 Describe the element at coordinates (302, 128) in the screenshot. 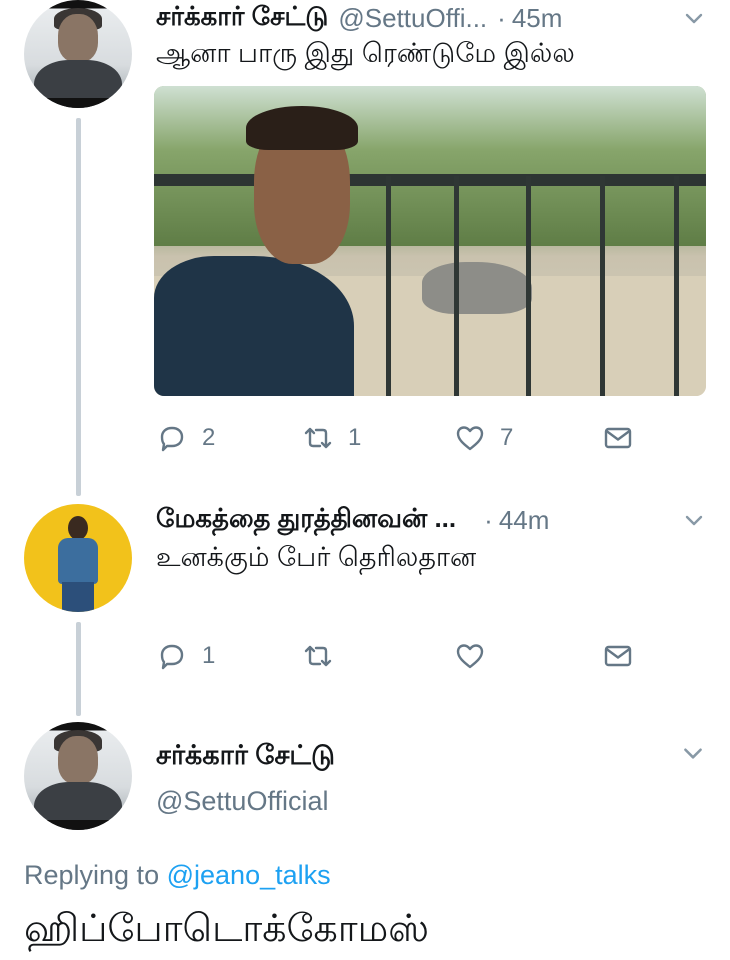

I see `photo-person-hair` at that location.